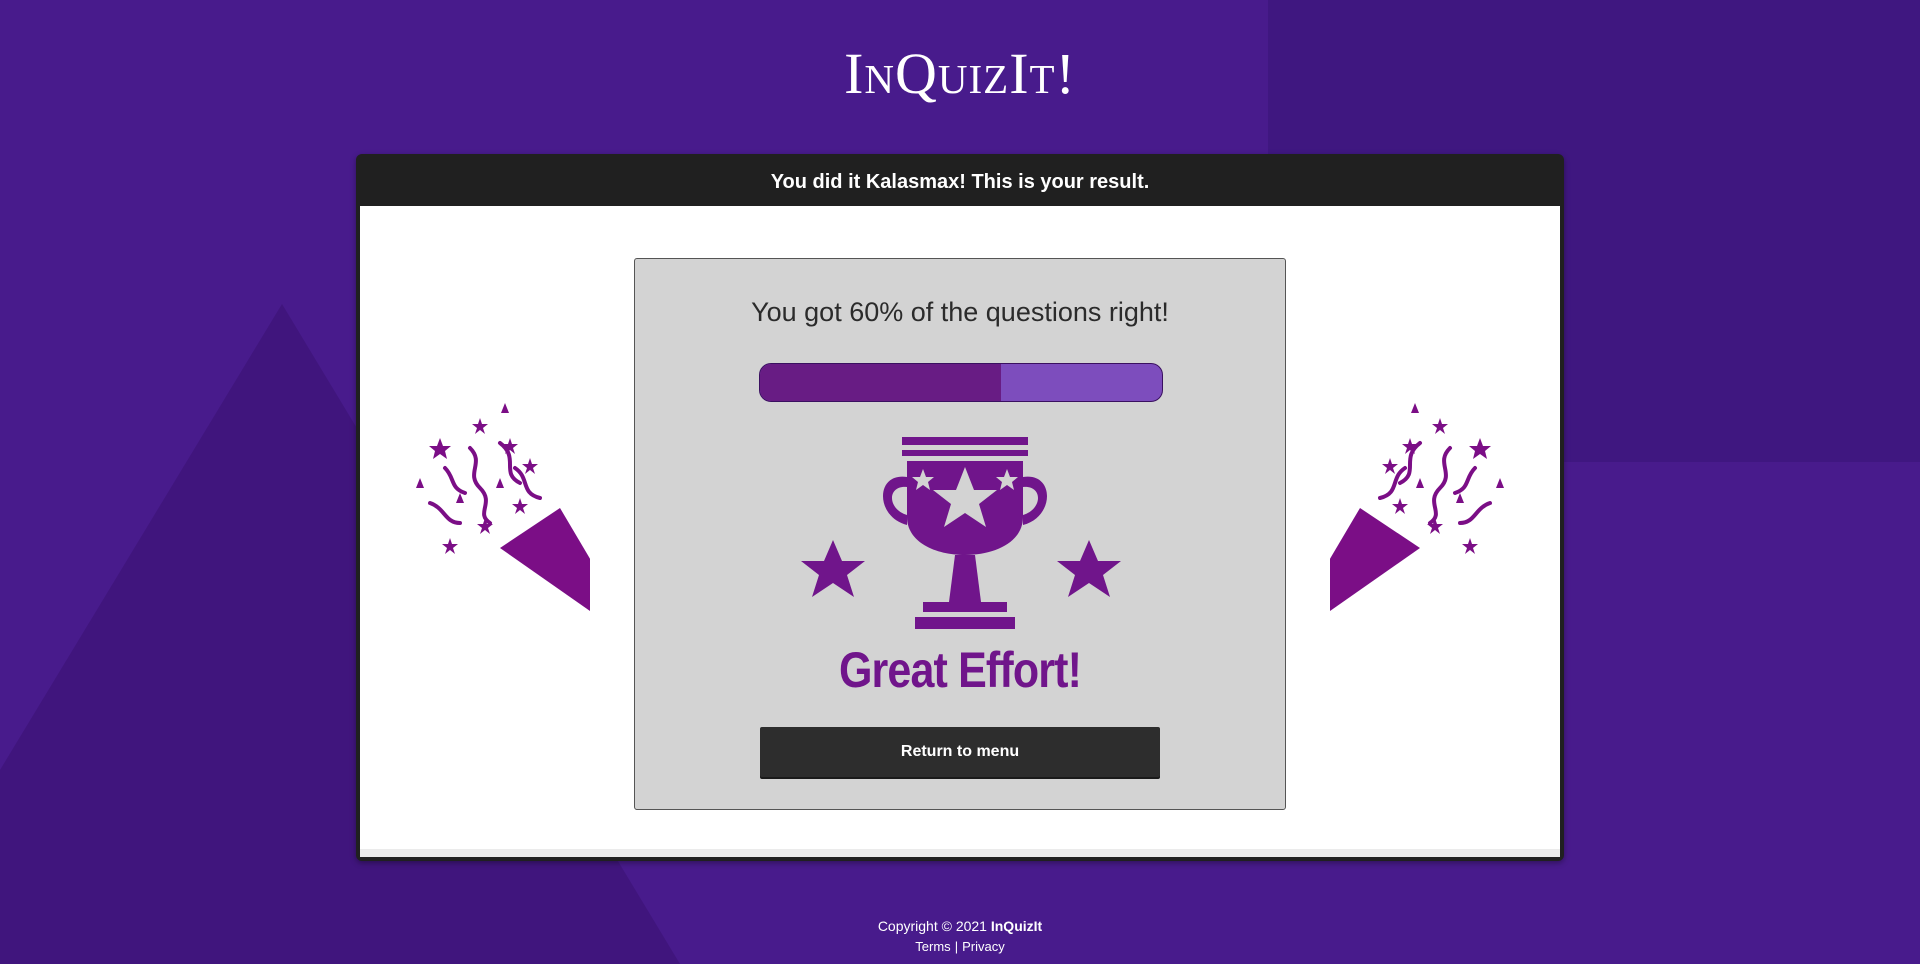 This screenshot has height=964, width=1920. I want to click on footer-brand: InQuizIt, so click(1016, 926).